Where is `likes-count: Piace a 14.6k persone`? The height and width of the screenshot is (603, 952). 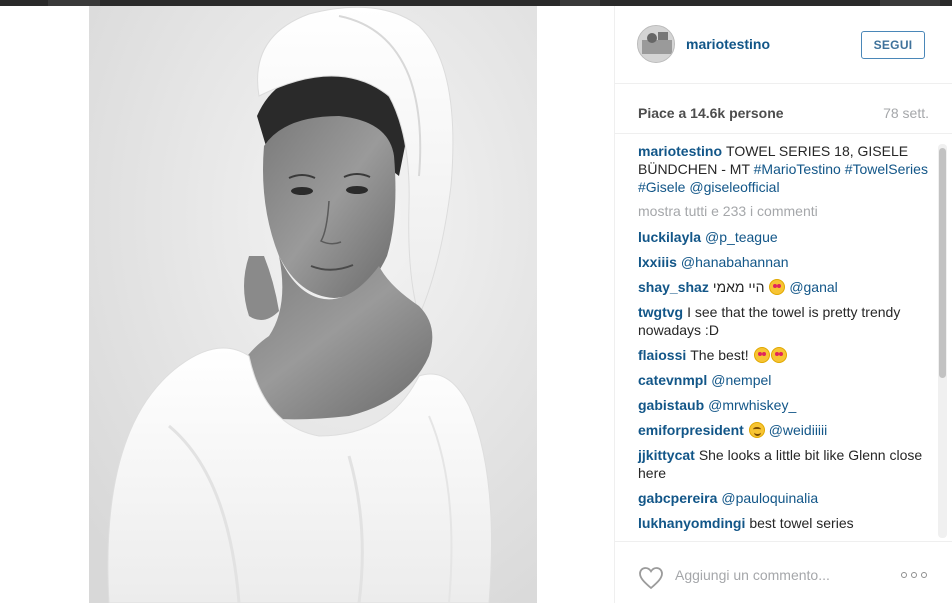 likes-count: Piace a 14.6k persone is located at coordinates (711, 113).